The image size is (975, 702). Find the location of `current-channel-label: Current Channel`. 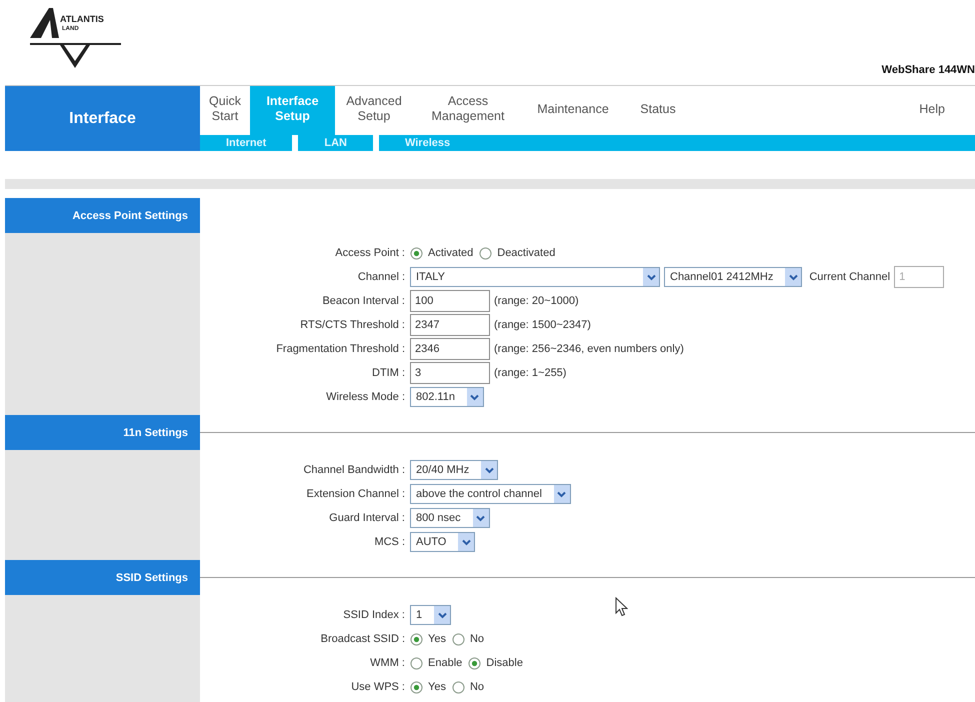

current-channel-label: Current Channel is located at coordinates (849, 277).